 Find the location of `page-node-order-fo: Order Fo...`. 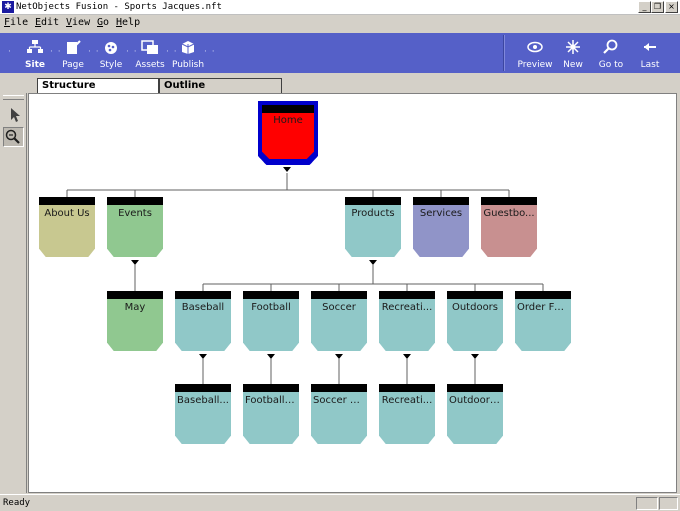

page-node-order-fo: Order Fo... is located at coordinates (543, 321).